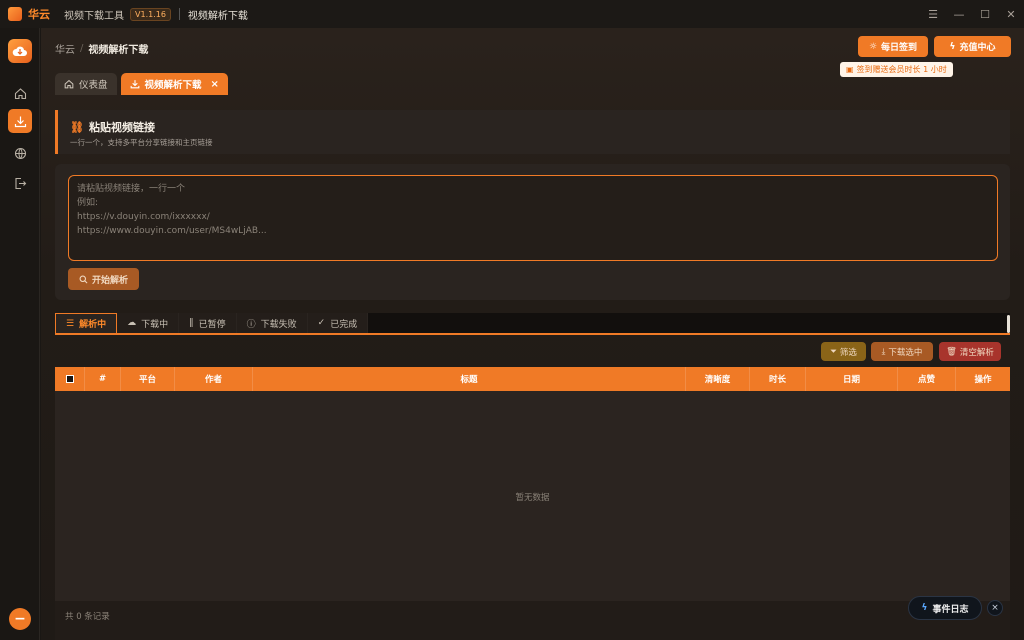  What do you see at coordinates (833, 351) in the screenshot?
I see `filter-icon: ⏷` at bounding box center [833, 351].